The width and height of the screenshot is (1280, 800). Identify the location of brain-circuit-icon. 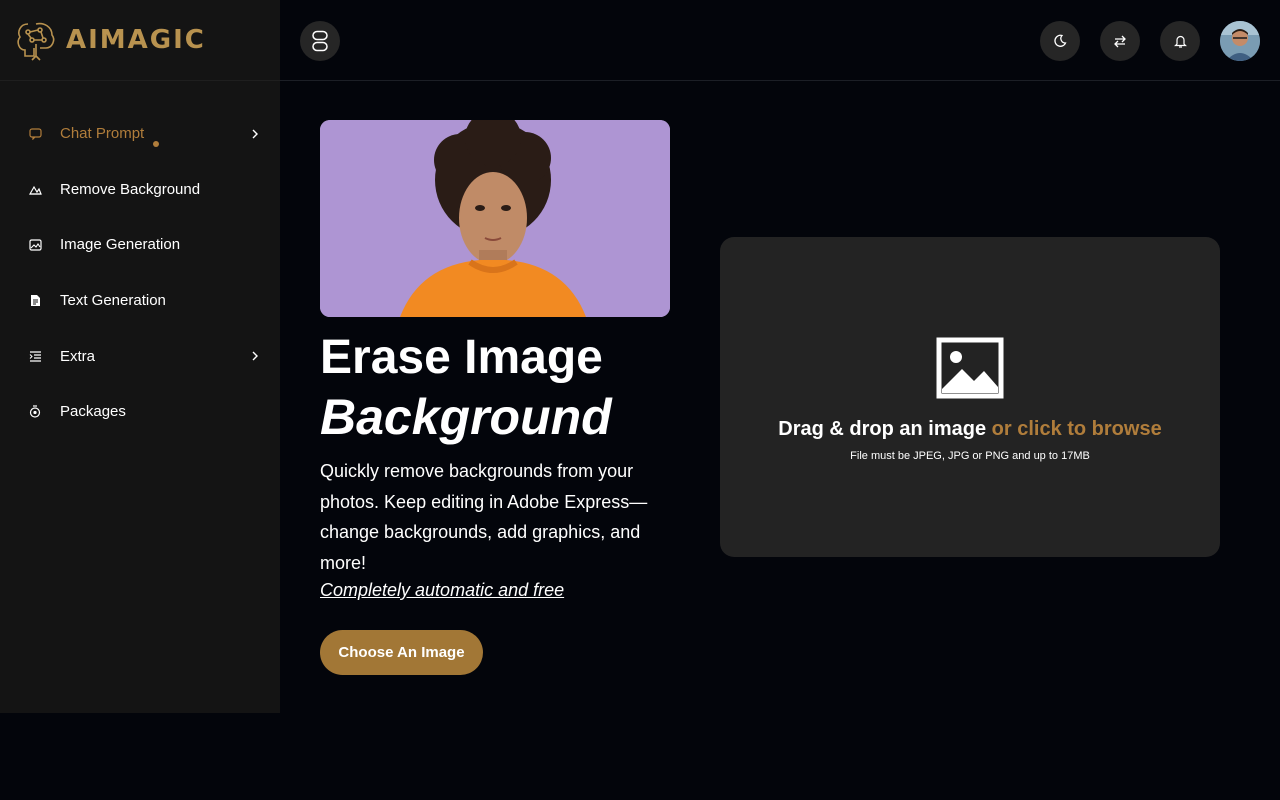
(36, 41).